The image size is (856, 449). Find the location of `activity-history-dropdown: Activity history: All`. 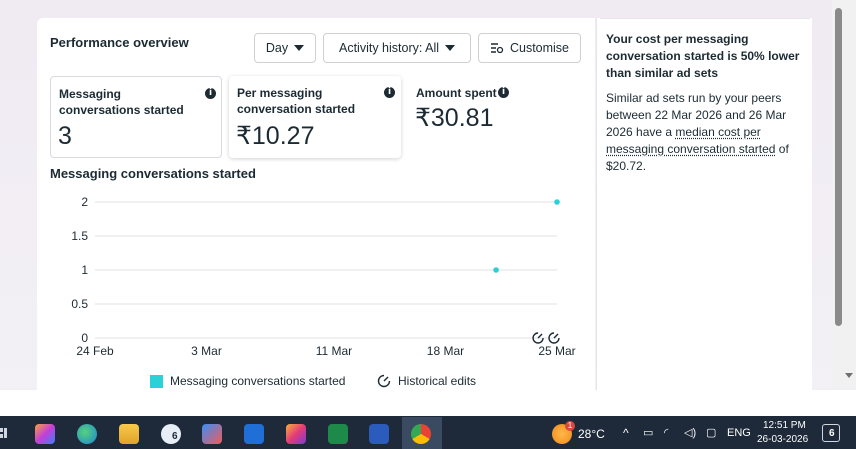

activity-history-dropdown: Activity history: All is located at coordinates (397, 48).